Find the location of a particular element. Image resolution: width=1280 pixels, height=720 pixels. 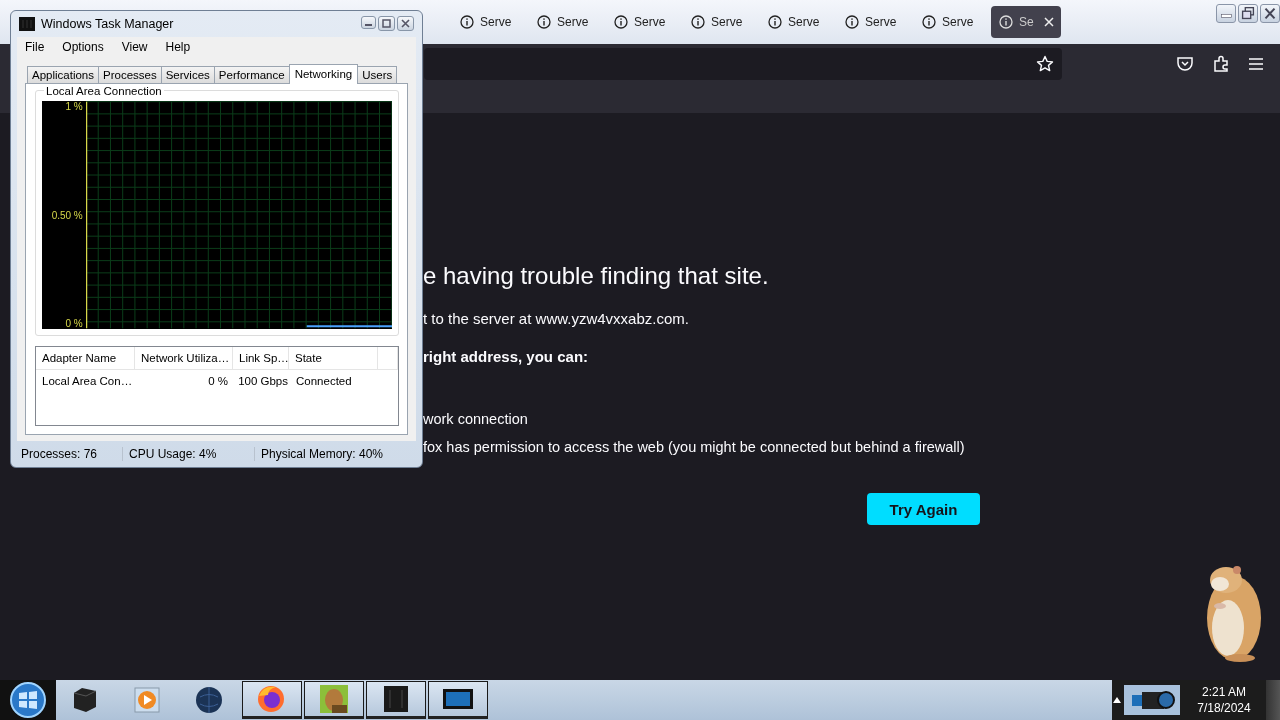

tab-title: Se is located at coordinates (1026, 22).